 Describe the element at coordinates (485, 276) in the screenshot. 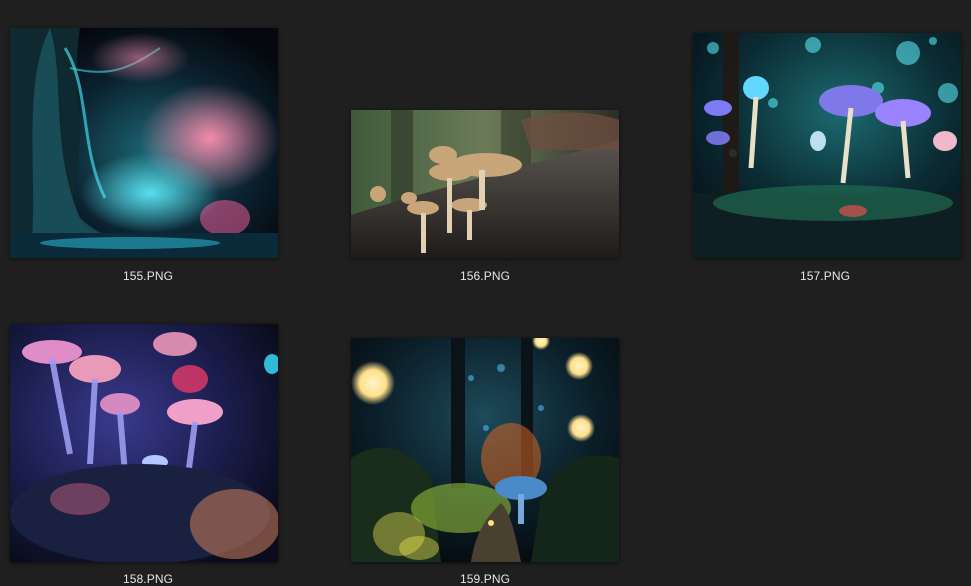

I see `file-name-label: 156.PNG` at that location.